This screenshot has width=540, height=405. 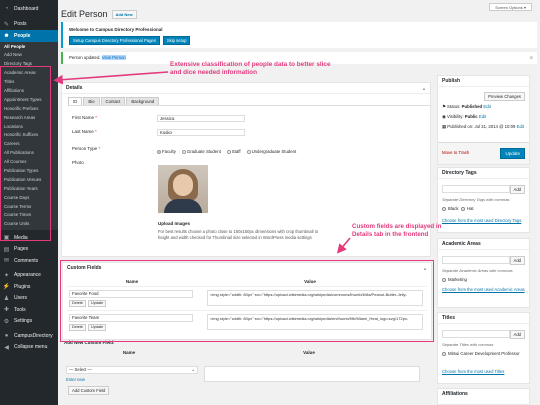 What do you see at coordinates (193, 369) in the screenshot?
I see `chevron-down-icon: ⌄` at bounding box center [193, 369].